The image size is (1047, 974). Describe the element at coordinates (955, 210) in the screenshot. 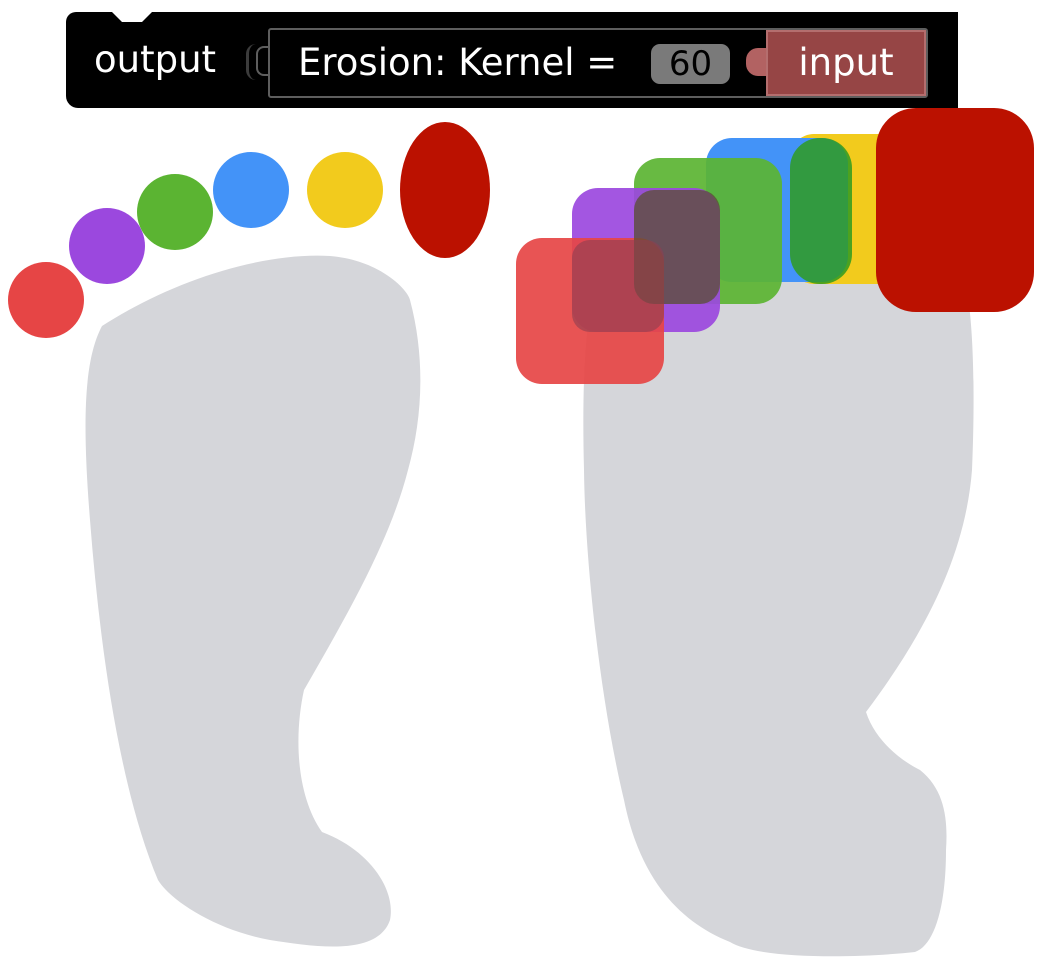

I see `right-toe-big` at that location.